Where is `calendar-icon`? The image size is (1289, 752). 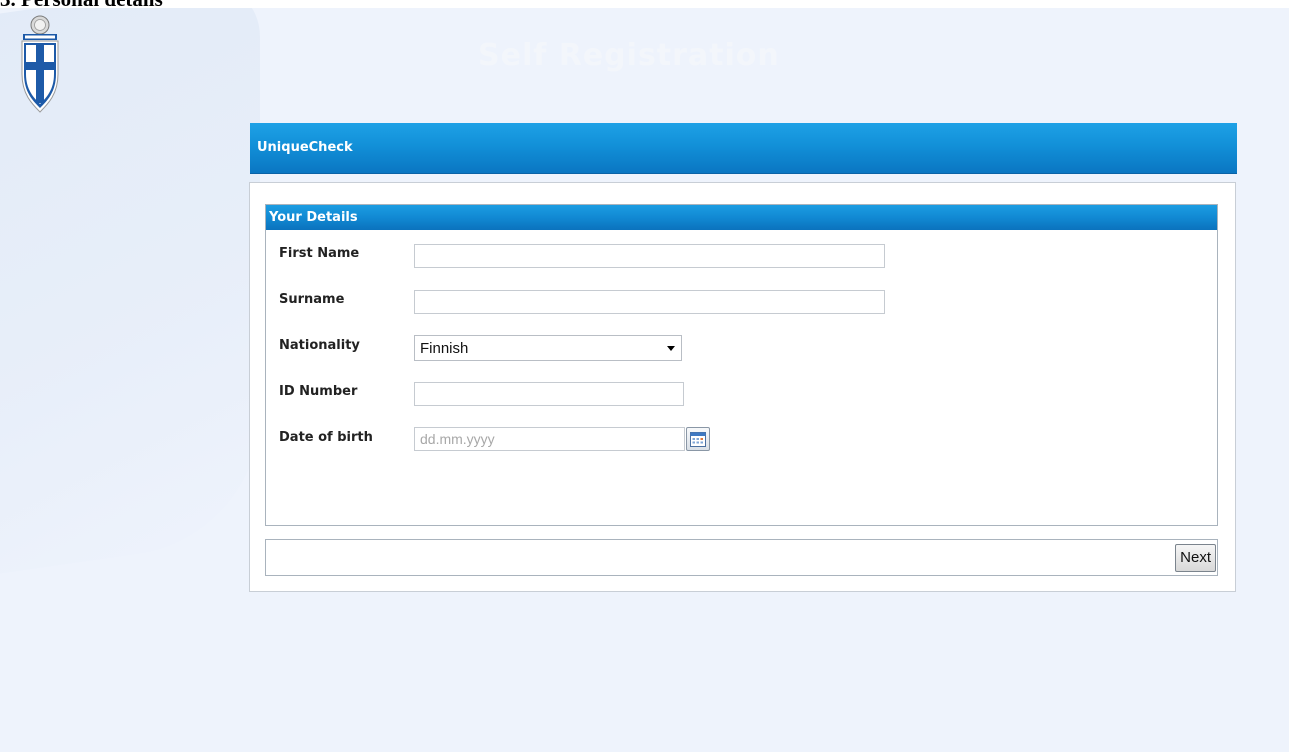
calendar-icon is located at coordinates (698, 439).